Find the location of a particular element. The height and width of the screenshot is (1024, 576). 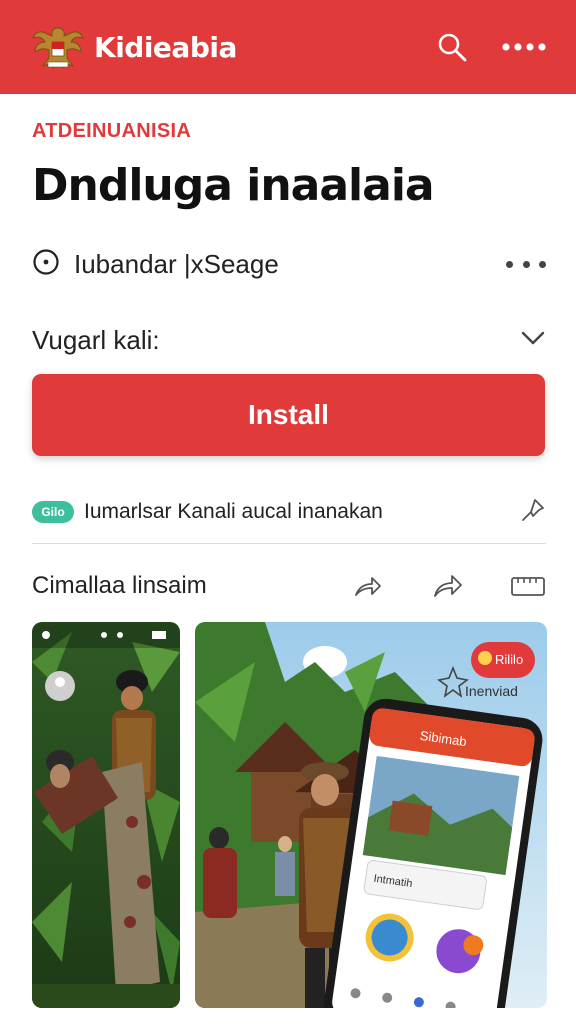

divider is located at coordinates (289, 543).